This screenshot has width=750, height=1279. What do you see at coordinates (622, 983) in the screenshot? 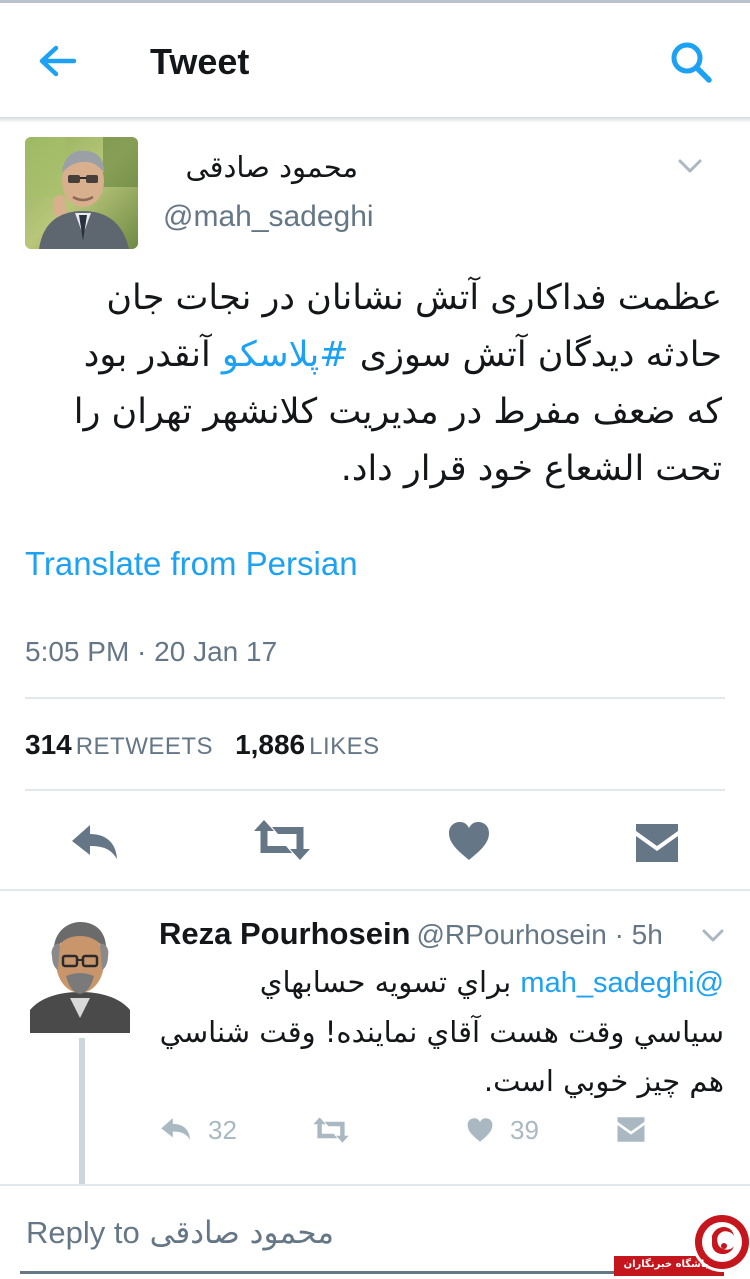
I see `mention-link: @mah_sadeghi` at bounding box center [622, 983].